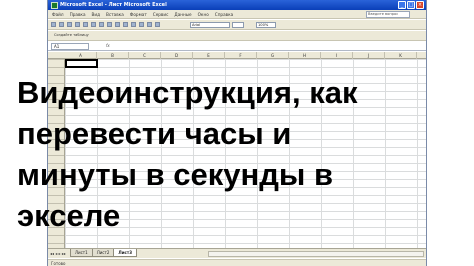 The height and width of the screenshot is (266, 474). What do you see at coordinates (224, 14) in the screenshot?
I see `menu-help: Справка` at bounding box center [224, 14].